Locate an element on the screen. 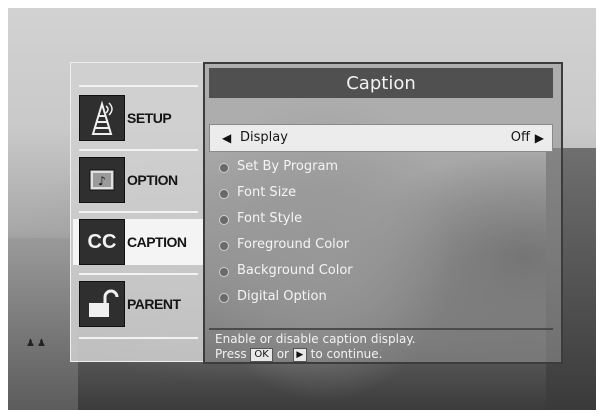 The image size is (604, 418). cliff-left is located at coordinates (43, 324).